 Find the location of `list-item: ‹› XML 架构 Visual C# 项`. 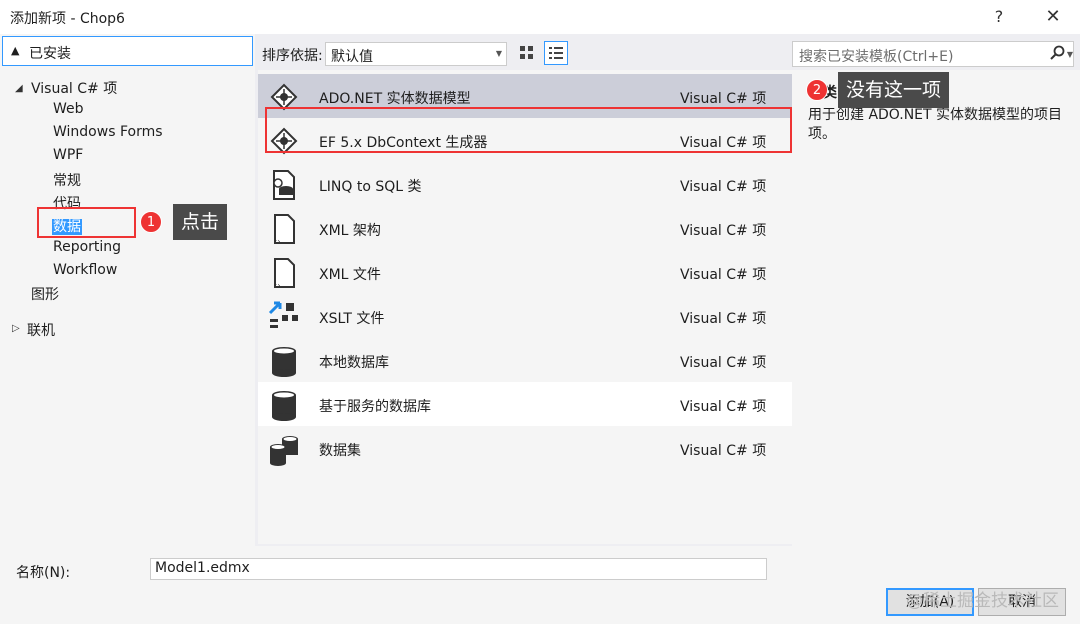

list-item: ‹› XML 架构 Visual C# 项 is located at coordinates (525, 228).